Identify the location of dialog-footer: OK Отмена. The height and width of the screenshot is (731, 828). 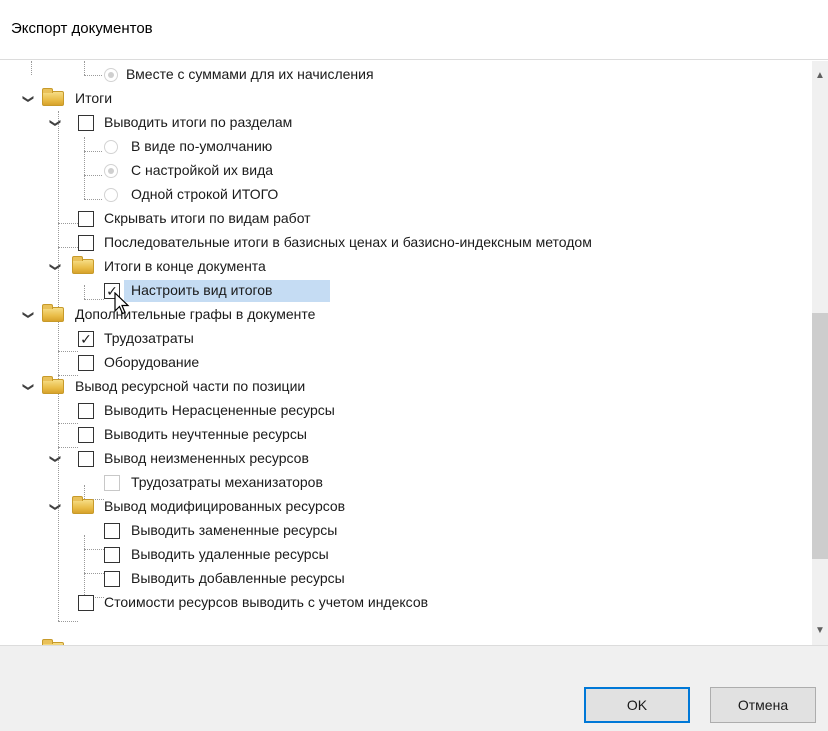
(414, 688).